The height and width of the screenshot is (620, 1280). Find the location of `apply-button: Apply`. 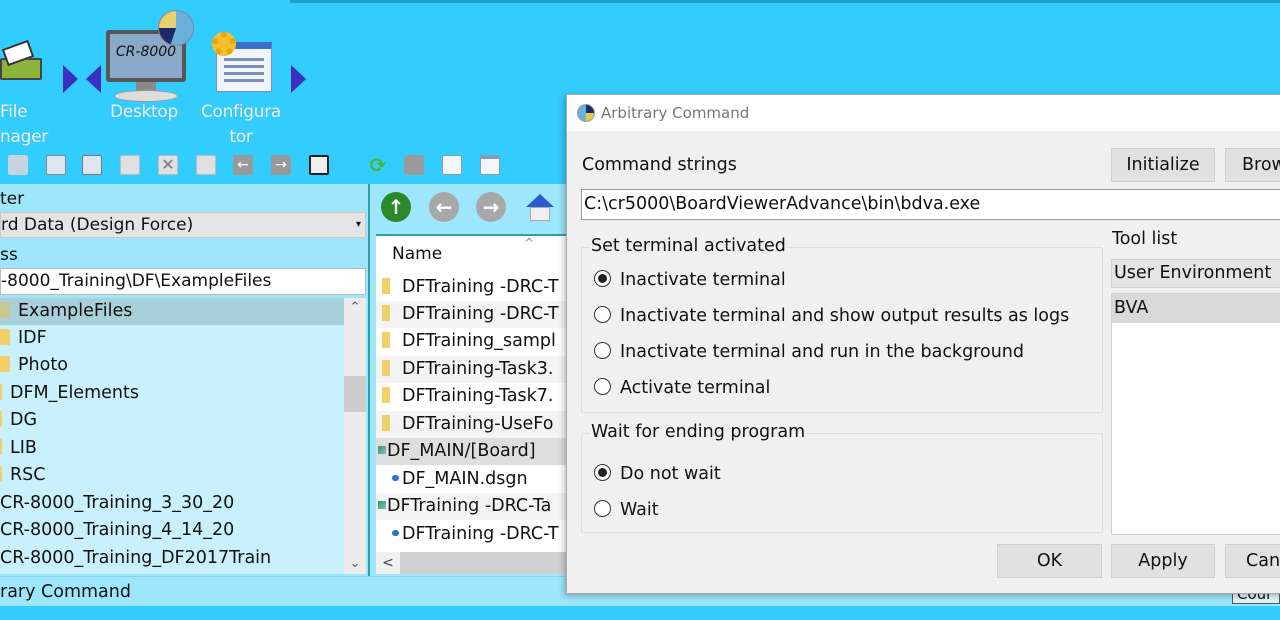

apply-button: Apply is located at coordinates (1163, 561).